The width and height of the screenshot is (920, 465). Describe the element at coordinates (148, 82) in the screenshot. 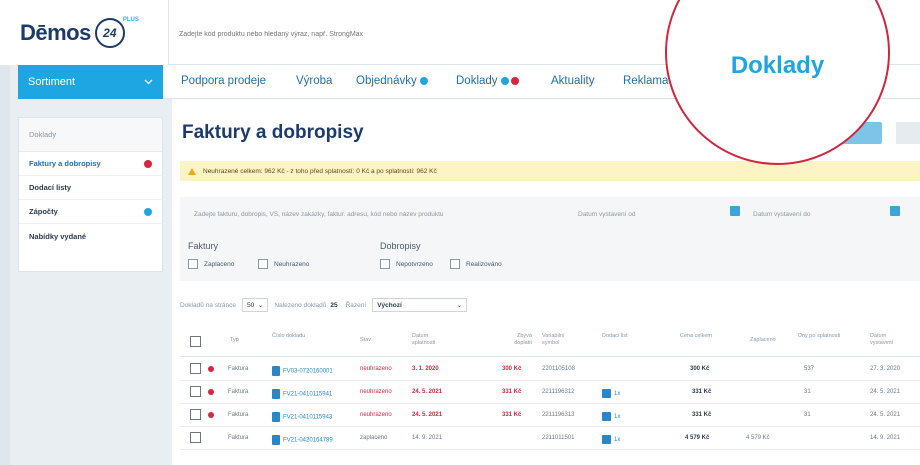

I see `chevron-down-icon` at that location.